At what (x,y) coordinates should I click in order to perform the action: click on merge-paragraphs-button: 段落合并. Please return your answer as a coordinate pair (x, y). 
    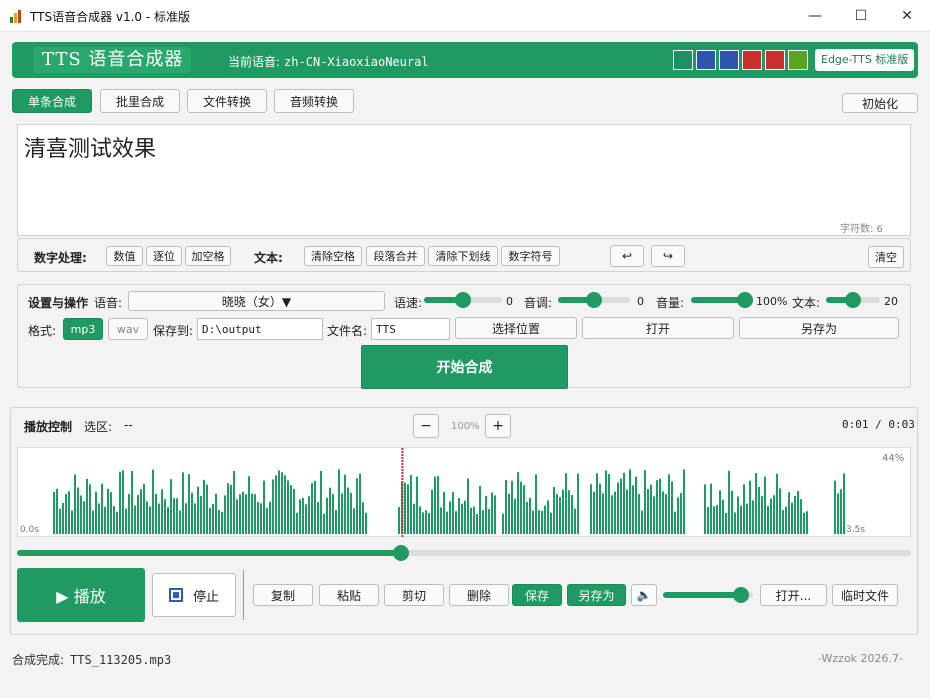
    Looking at the image, I should click on (395, 256).